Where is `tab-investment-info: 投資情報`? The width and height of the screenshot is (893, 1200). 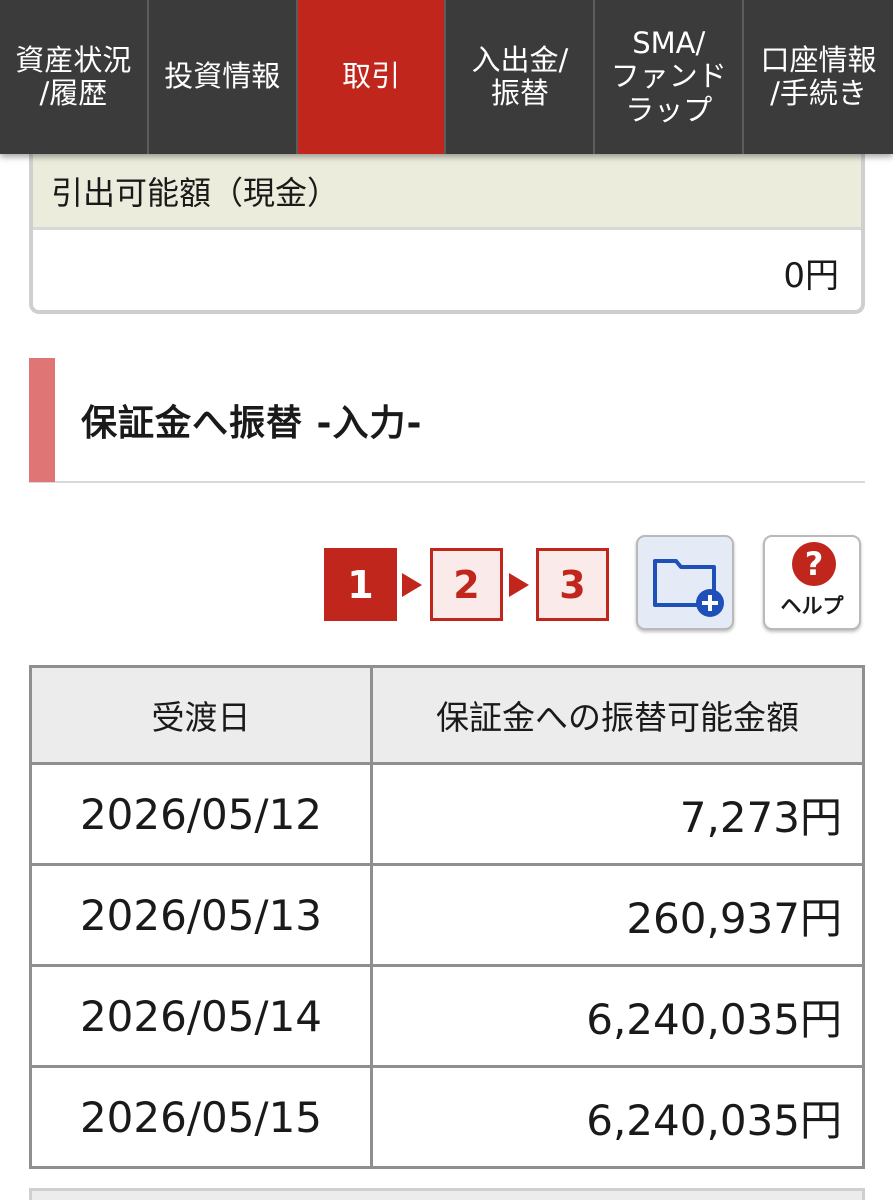
tab-investment-info: 投資情報 is located at coordinates (223, 77).